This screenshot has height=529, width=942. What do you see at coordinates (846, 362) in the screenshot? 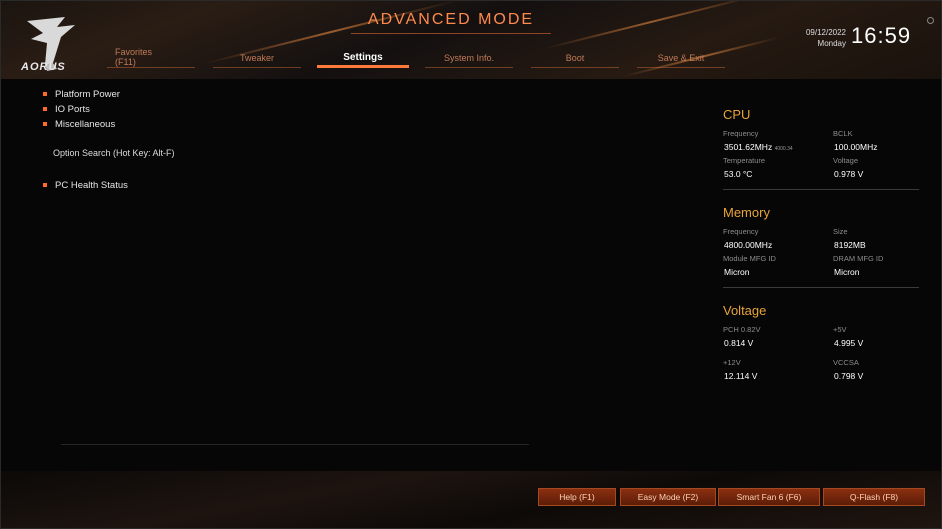
I see `vccsa-label: VCCSA` at bounding box center [846, 362].